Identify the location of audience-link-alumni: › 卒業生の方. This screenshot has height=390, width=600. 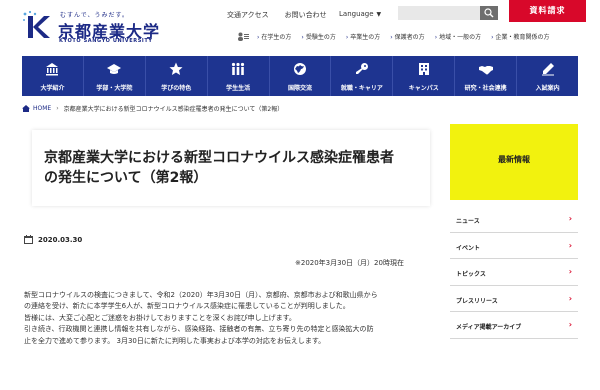
(363, 36).